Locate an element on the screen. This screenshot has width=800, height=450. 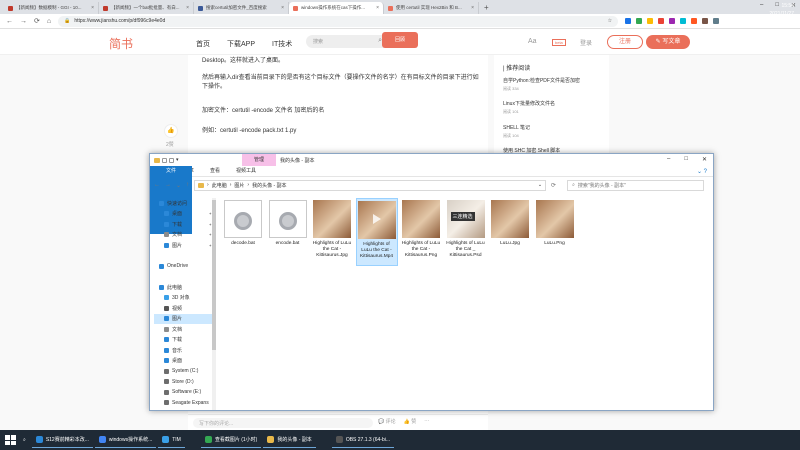
nav-home: 首页 is located at coordinates (203, 44).